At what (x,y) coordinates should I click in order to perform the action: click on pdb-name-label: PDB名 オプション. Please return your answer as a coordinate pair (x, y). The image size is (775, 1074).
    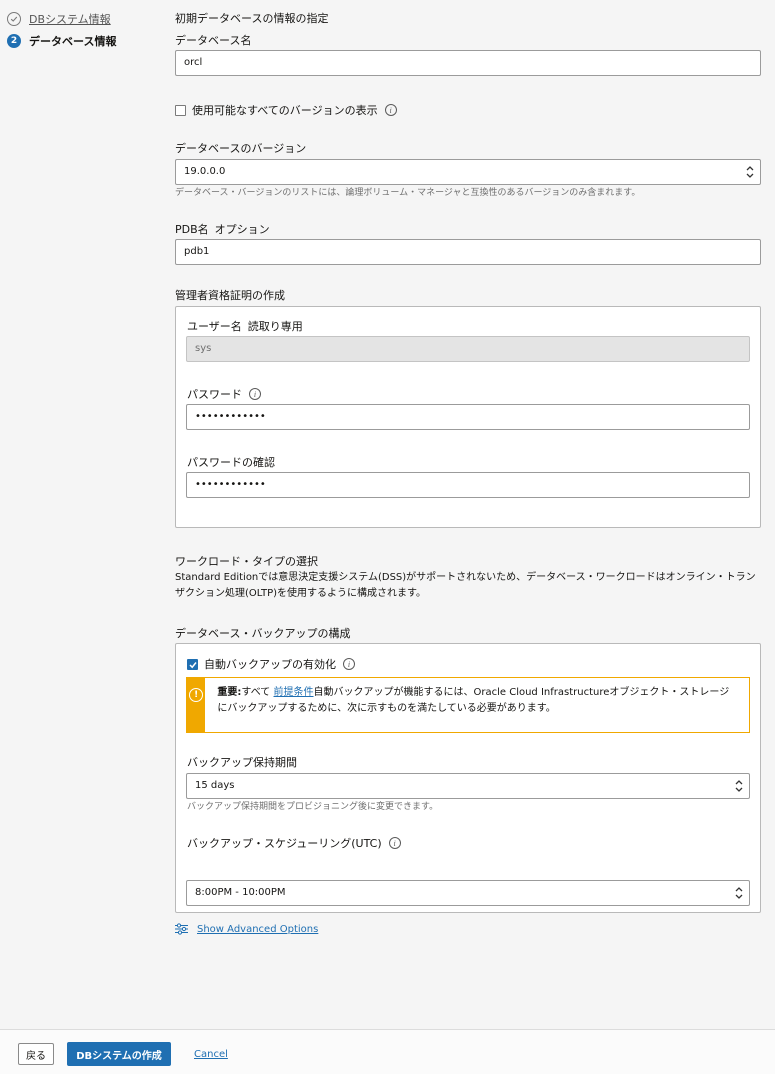
    Looking at the image, I should click on (222, 229).